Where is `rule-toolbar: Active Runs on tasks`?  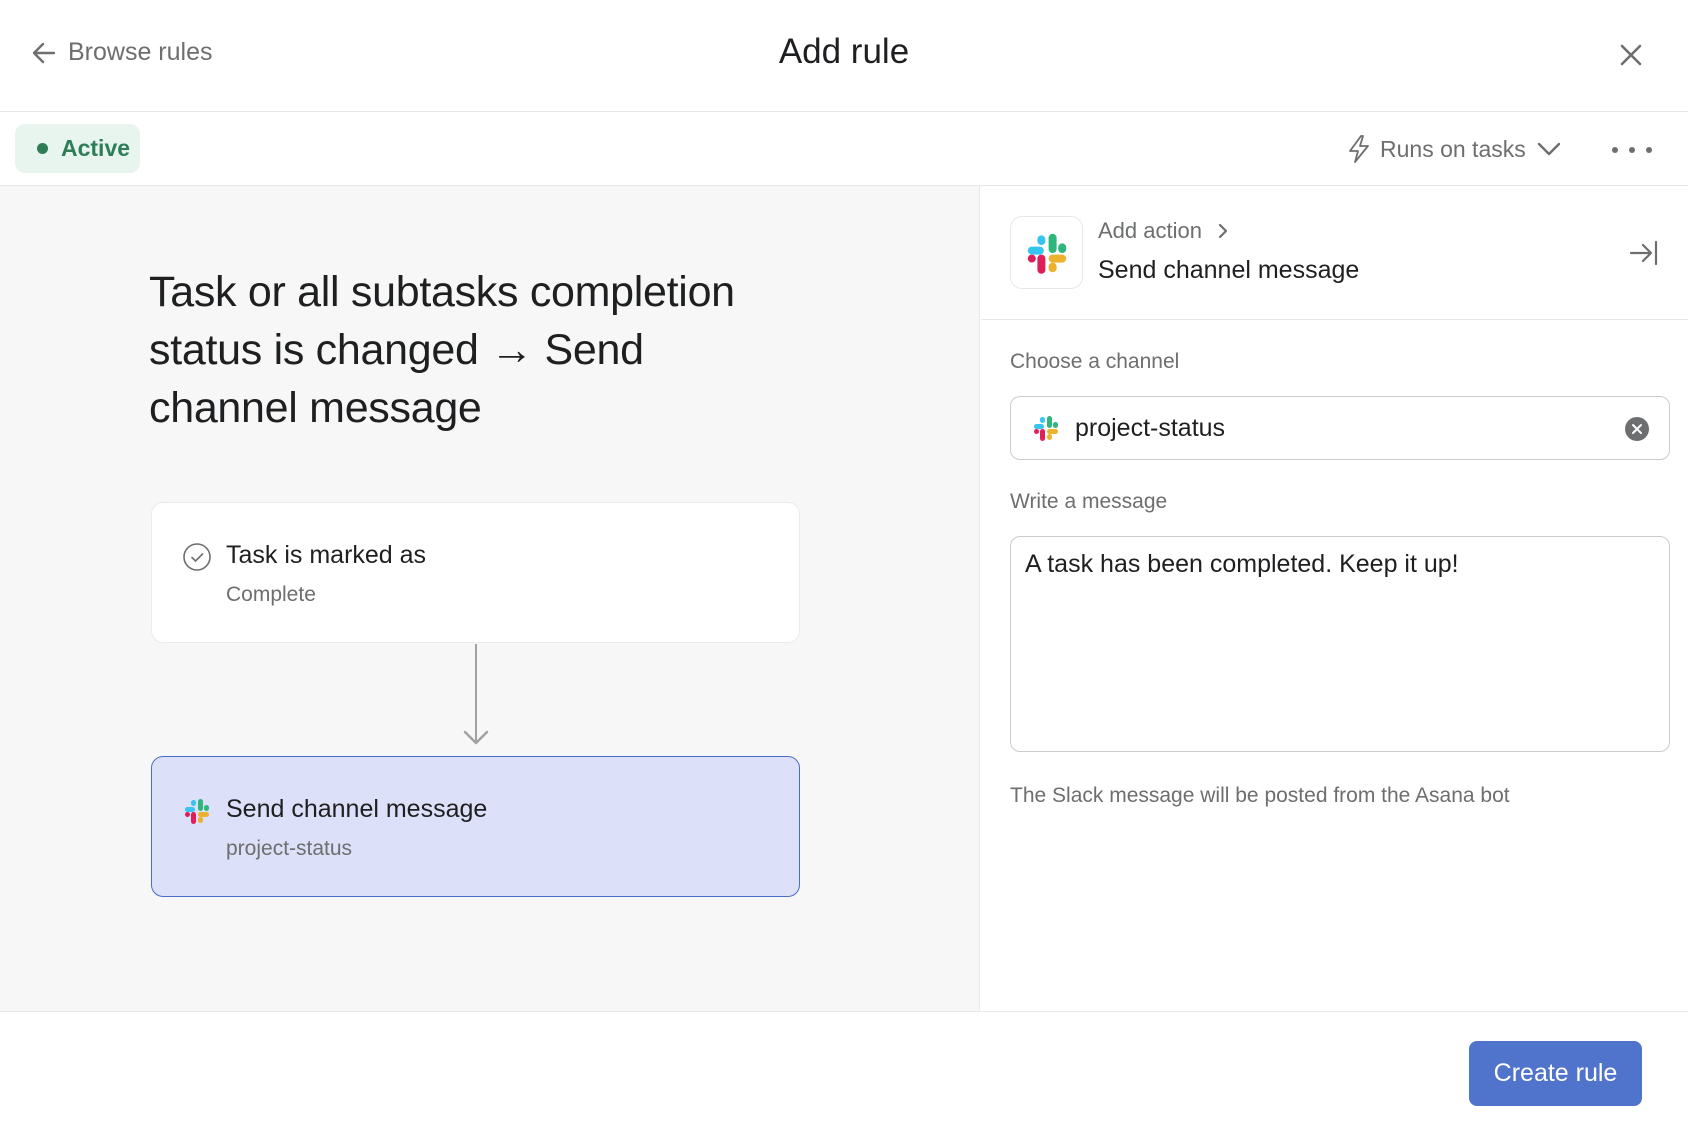
rule-toolbar: Active Runs on tasks is located at coordinates (844, 149).